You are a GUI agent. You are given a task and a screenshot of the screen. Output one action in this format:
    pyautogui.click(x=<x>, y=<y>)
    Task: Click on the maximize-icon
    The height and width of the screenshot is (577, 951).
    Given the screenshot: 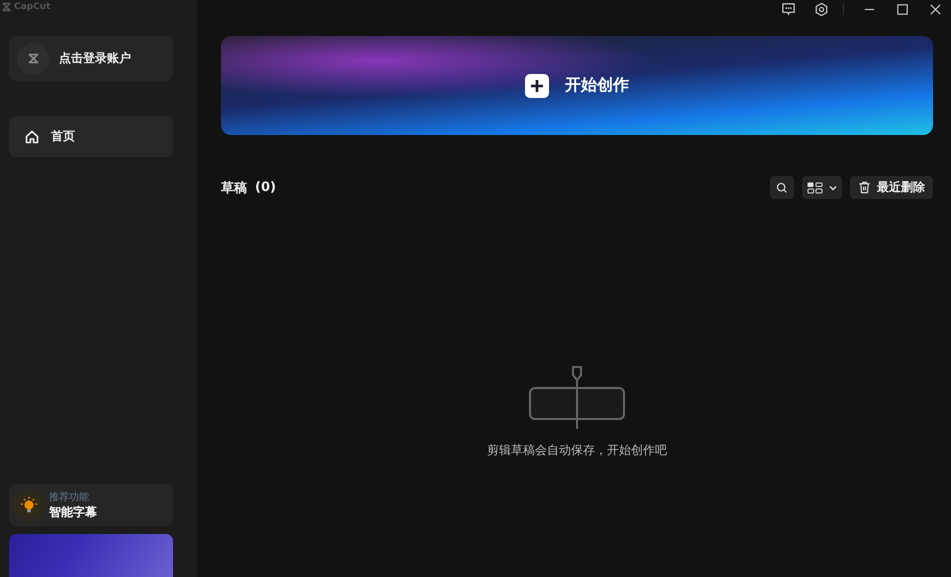 What is the action you would take?
    pyautogui.click(x=902, y=9)
    